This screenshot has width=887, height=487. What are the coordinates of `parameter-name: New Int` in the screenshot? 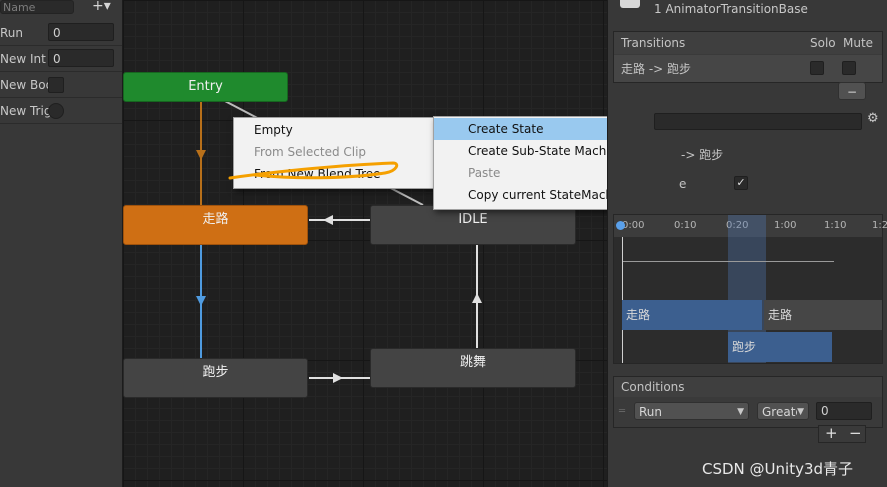 It's located at (23, 59).